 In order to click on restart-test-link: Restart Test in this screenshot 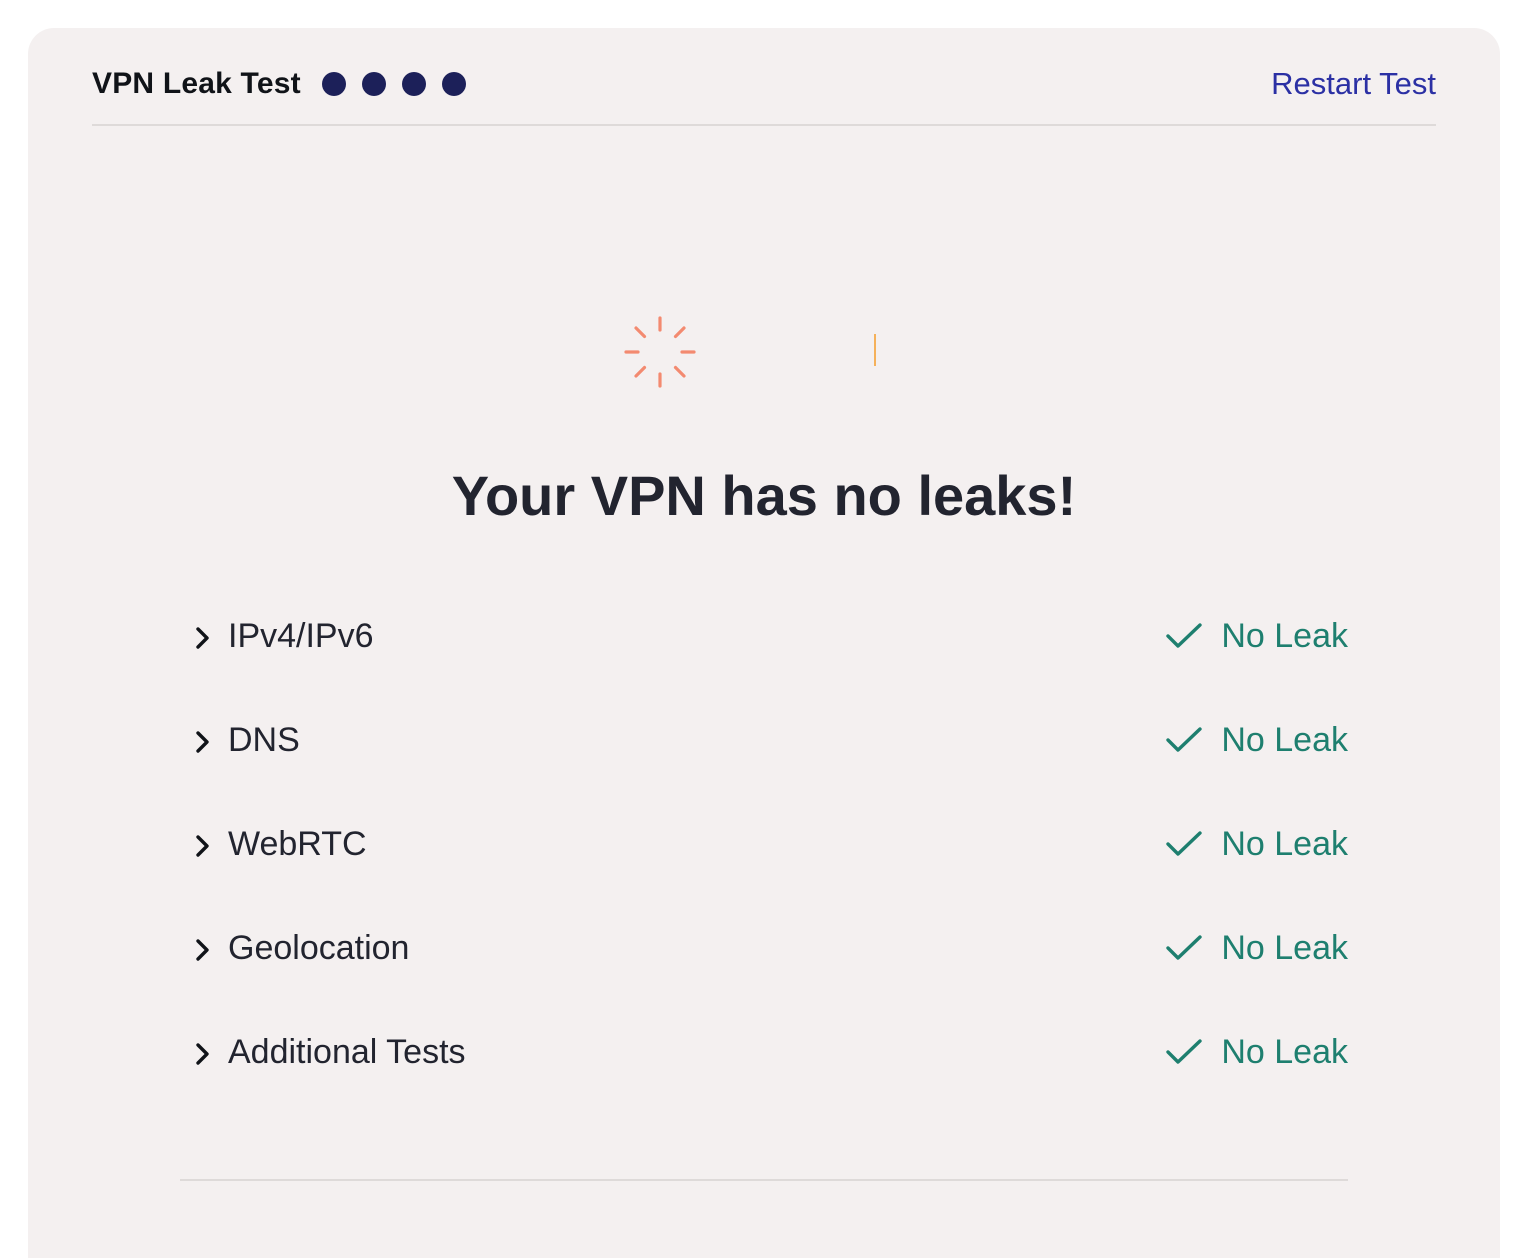, I will do `click(1353, 84)`.